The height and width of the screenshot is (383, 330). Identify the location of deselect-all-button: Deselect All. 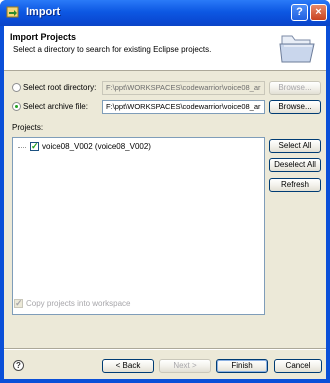
(295, 165).